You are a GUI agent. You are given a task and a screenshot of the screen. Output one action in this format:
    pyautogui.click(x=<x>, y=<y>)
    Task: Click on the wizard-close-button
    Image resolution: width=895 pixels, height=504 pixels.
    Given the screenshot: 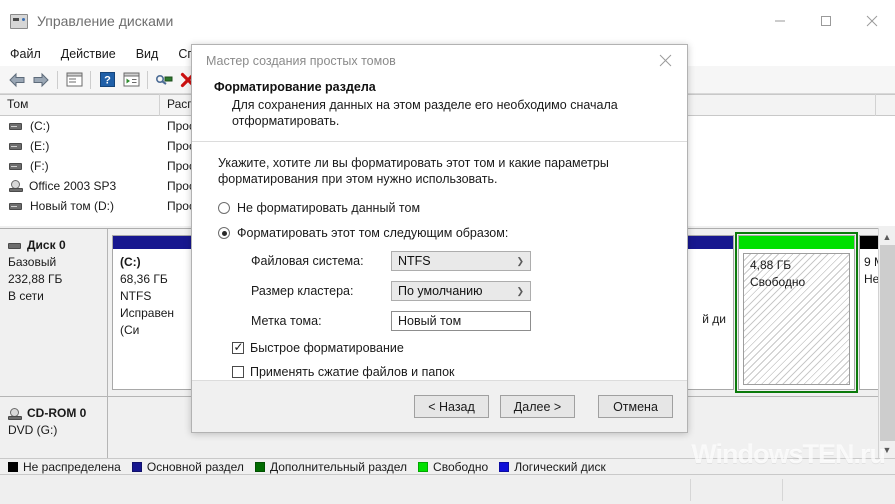 What is the action you would take?
    pyautogui.click(x=665, y=60)
    